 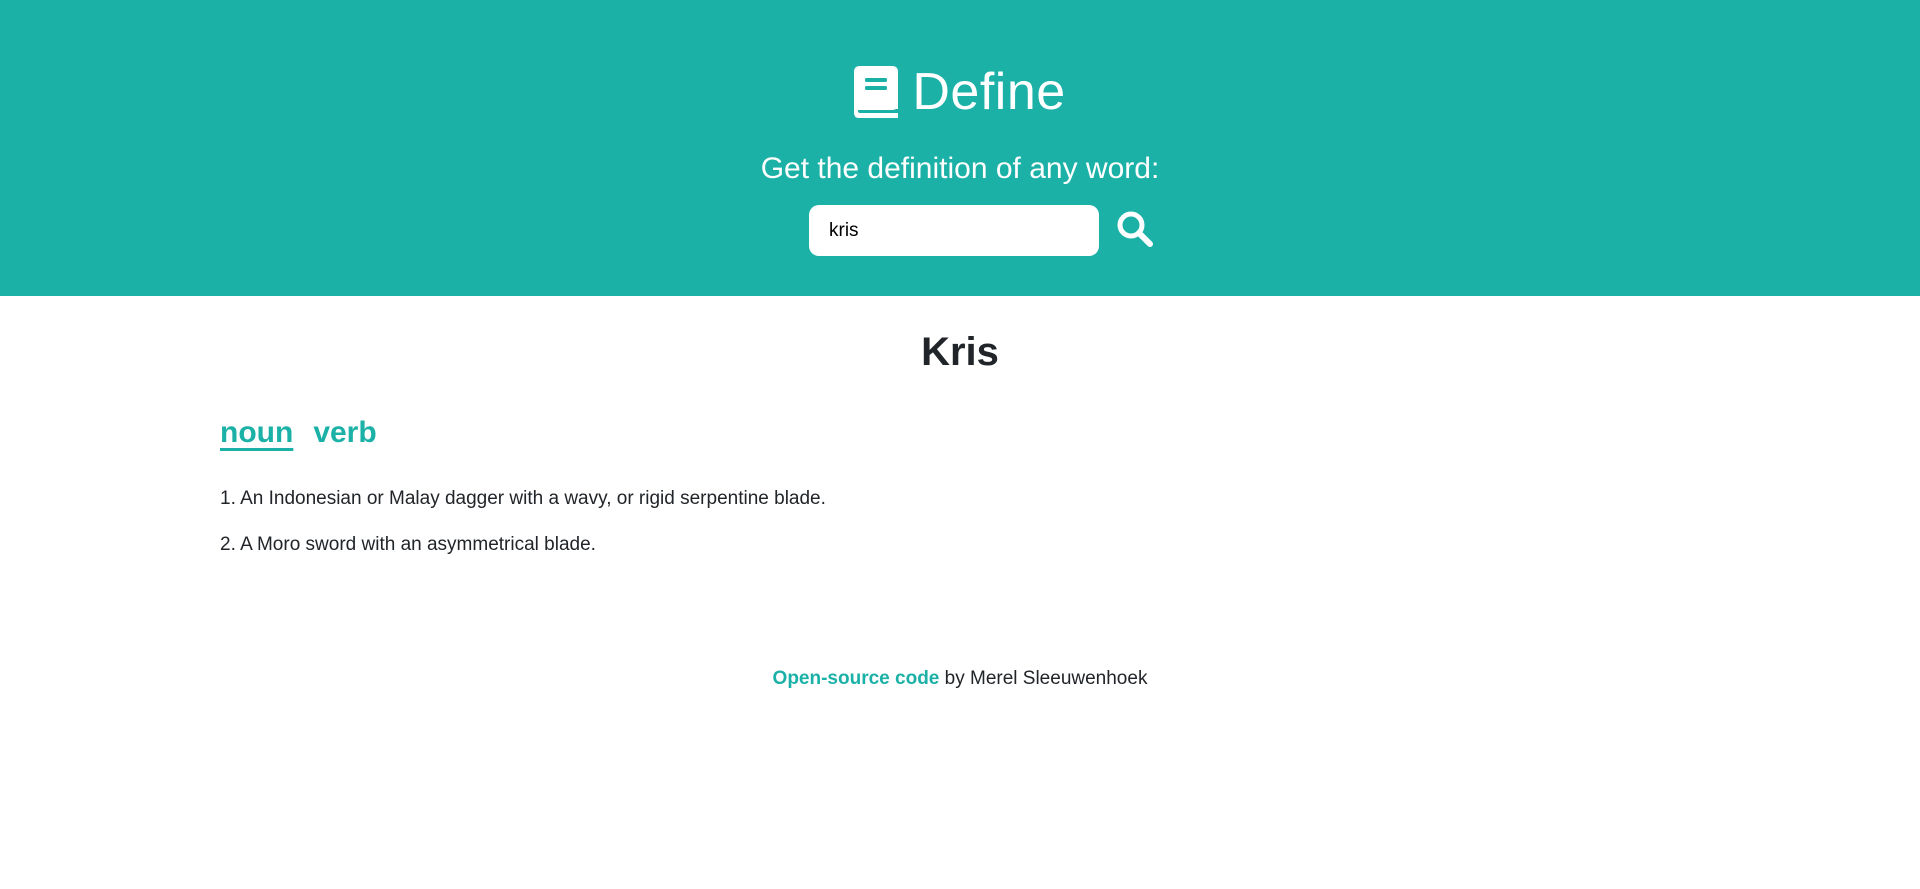 I want to click on search-input, so click(x=954, y=230).